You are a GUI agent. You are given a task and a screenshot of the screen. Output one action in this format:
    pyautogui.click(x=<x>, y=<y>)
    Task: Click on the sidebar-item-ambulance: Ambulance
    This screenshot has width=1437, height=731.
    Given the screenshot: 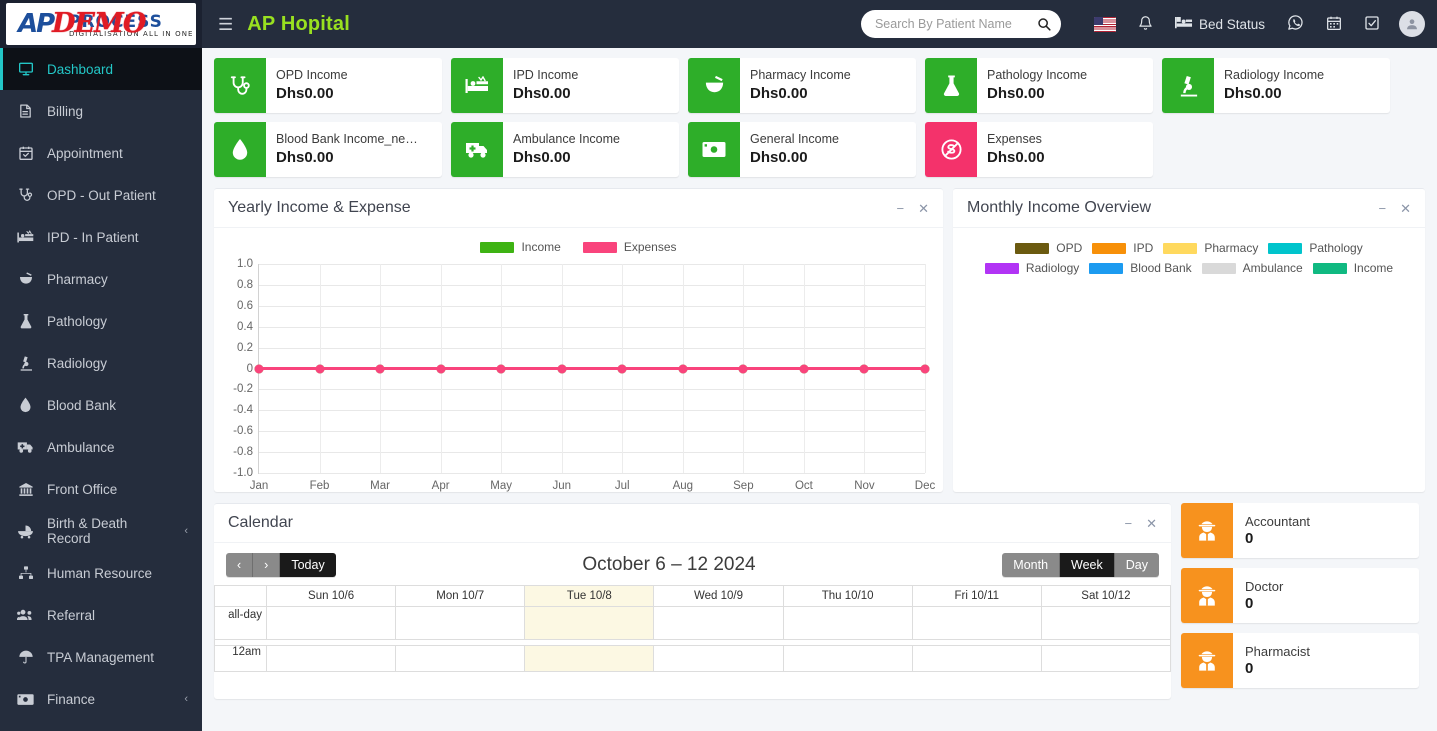 What is the action you would take?
    pyautogui.click(x=101, y=447)
    